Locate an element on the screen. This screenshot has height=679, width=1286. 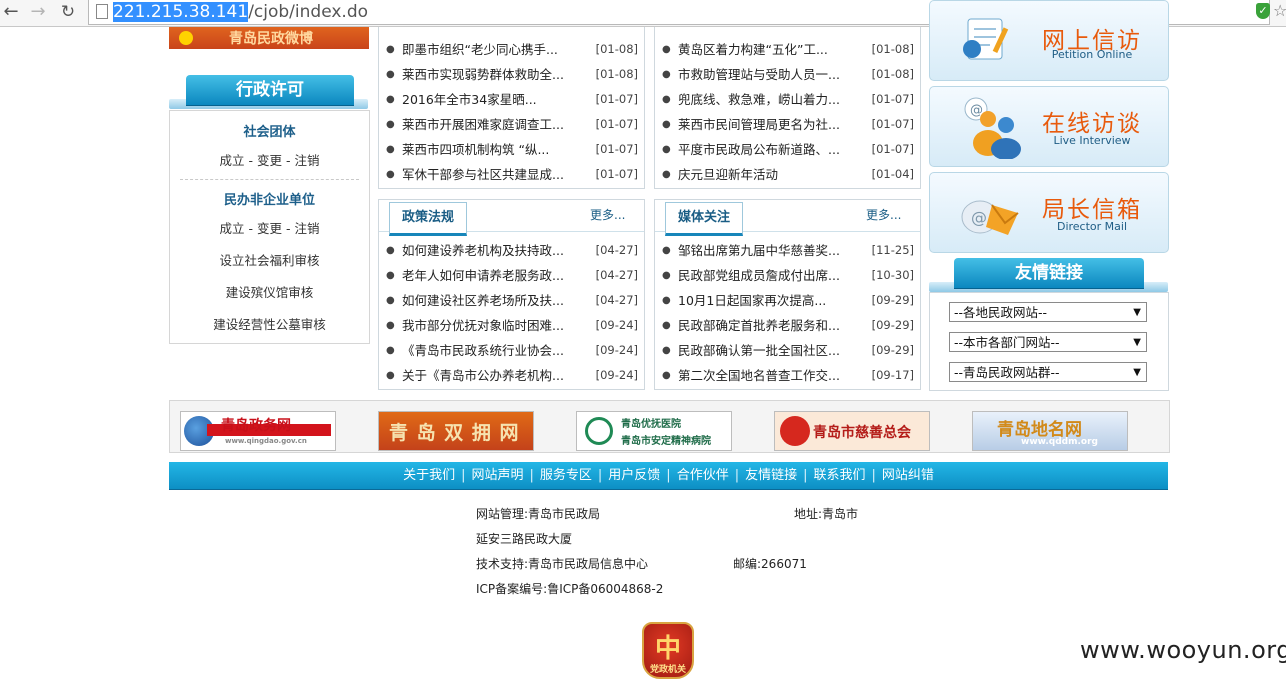
url-text: 221.215.38.141/cjob/index.do is located at coordinates (240, 12).